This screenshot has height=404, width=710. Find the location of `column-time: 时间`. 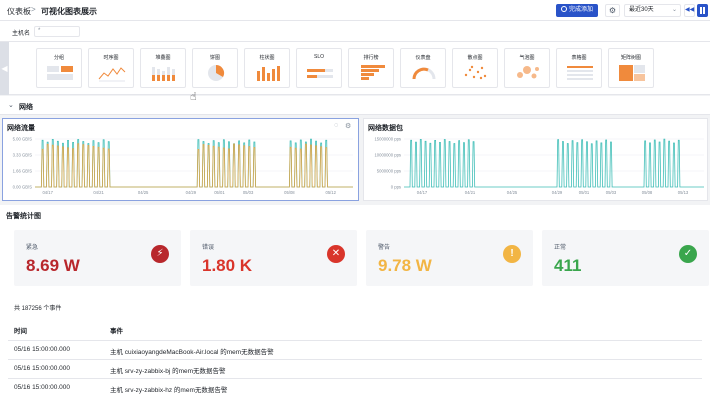

column-time: 时间 is located at coordinates (20, 331).